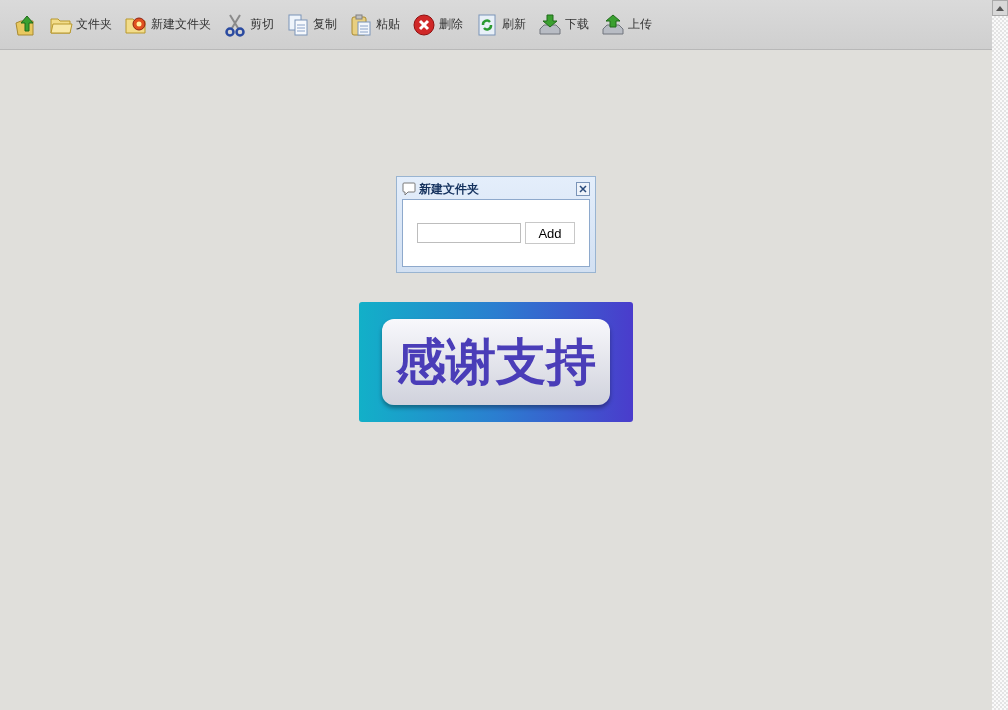 Image resolution: width=1008 pixels, height=710 pixels. I want to click on scroll-up-button, so click(1000, 8).